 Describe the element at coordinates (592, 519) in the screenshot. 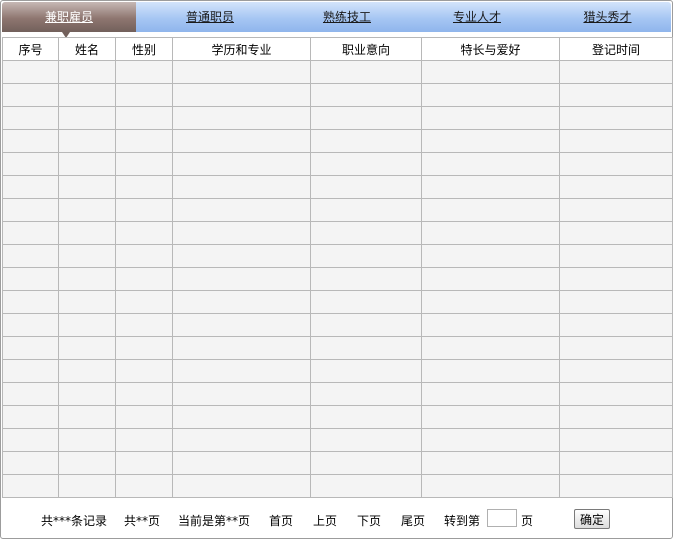

I see `confirm-button: 确定` at that location.